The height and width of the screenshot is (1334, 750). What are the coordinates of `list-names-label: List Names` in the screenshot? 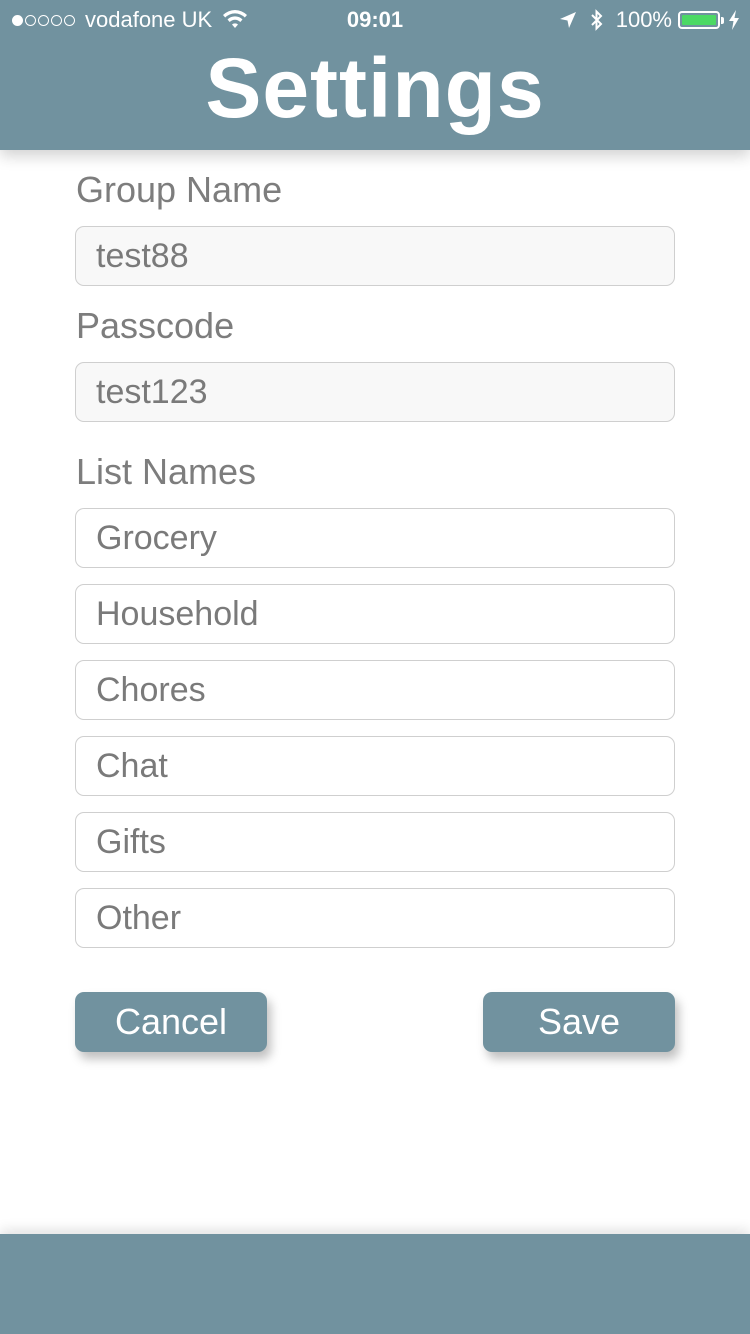 It's located at (166, 471).